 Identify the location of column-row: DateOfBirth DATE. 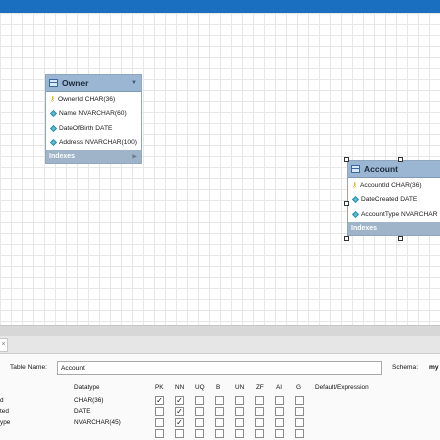
(93, 128).